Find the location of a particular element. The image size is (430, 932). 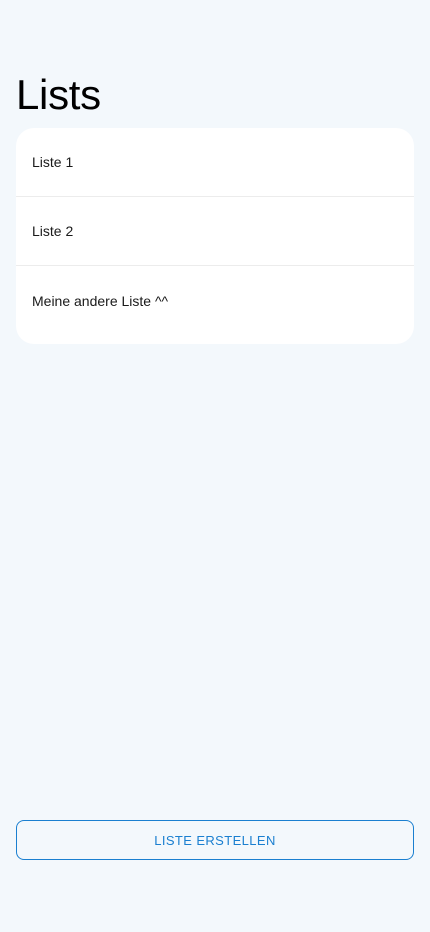

list-item: Liste 1 is located at coordinates (215, 162).